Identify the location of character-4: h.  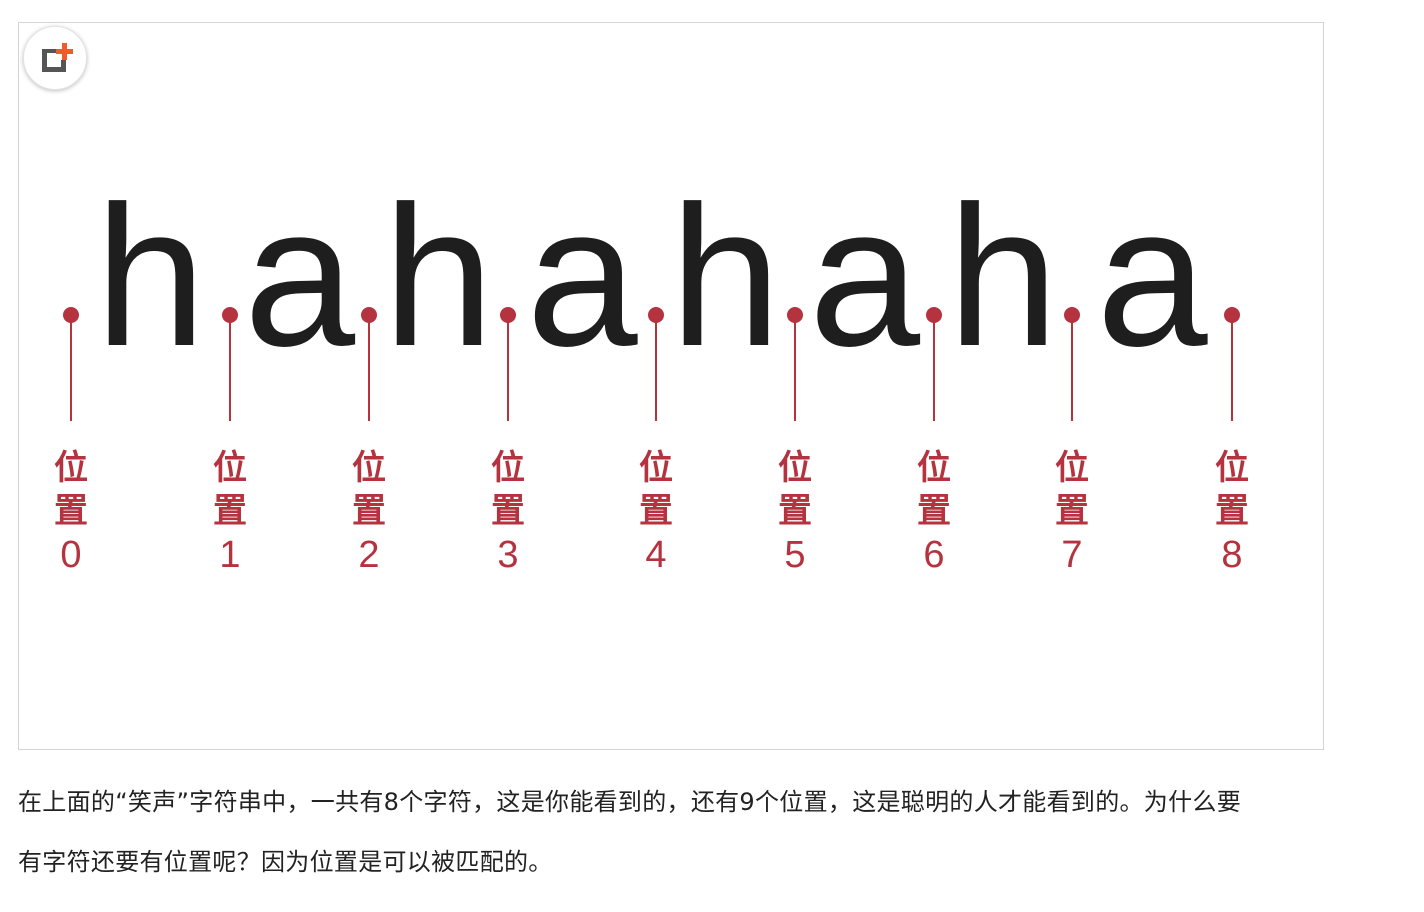
(725, 276).